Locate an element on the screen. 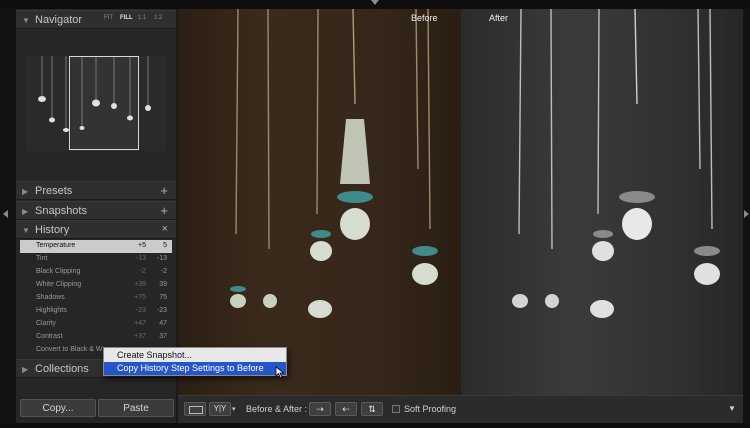 The width and height of the screenshot is (750, 428). zoom-1-1: 1:1 is located at coordinates (142, 18).